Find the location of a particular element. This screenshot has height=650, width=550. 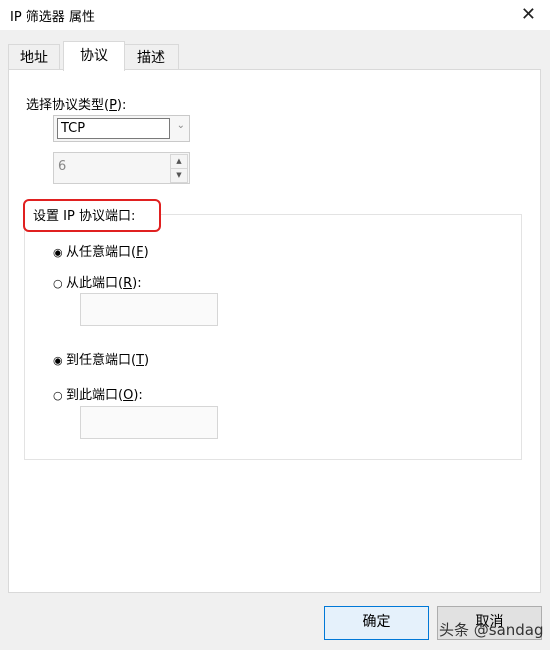

to-port-input is located at coordinates (149, 422).